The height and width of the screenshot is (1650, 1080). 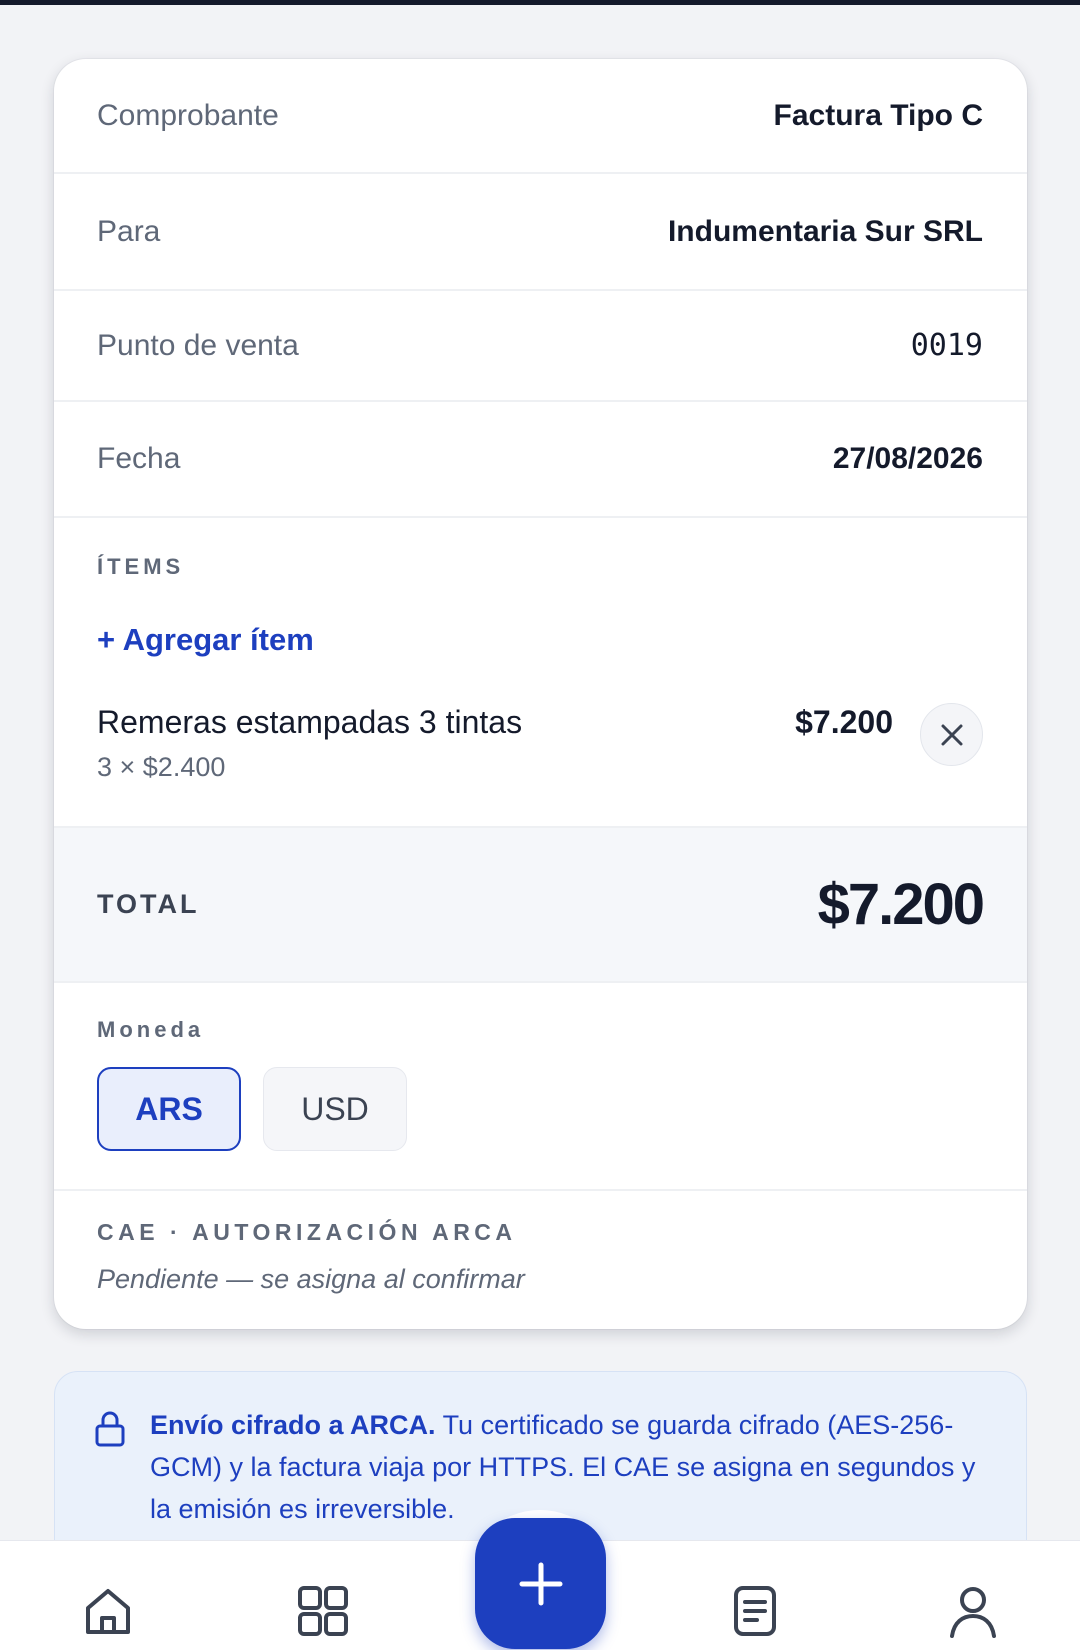 What do you see at coordinates (110, 1429) in the screenshot?
I see `lock-icon` at bounding box center [110, 1429].